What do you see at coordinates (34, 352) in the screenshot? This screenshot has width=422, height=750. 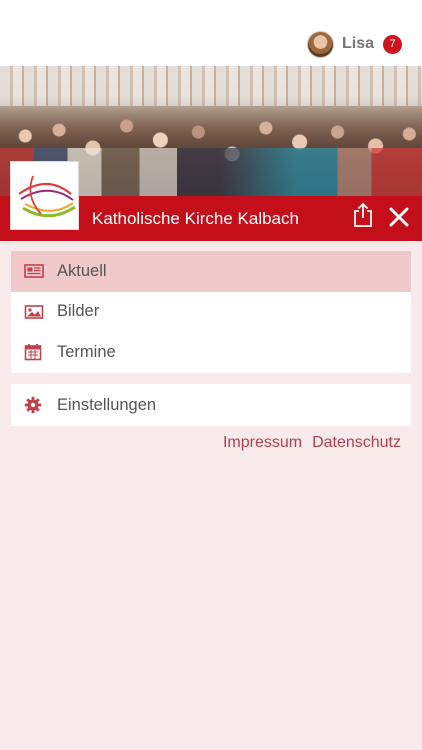 I see `calendar-icon` at bounding box center [34, 352].